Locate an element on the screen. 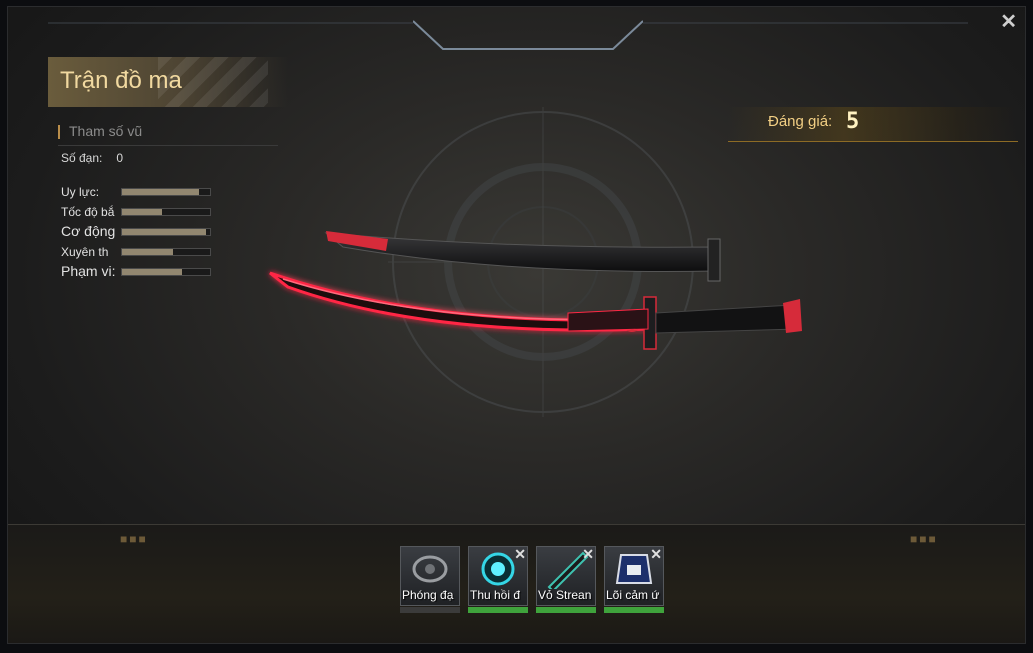 This screenshot has width=1033, height=653. bar-dots-right: ■■■ is located at coordinates (924, 539).